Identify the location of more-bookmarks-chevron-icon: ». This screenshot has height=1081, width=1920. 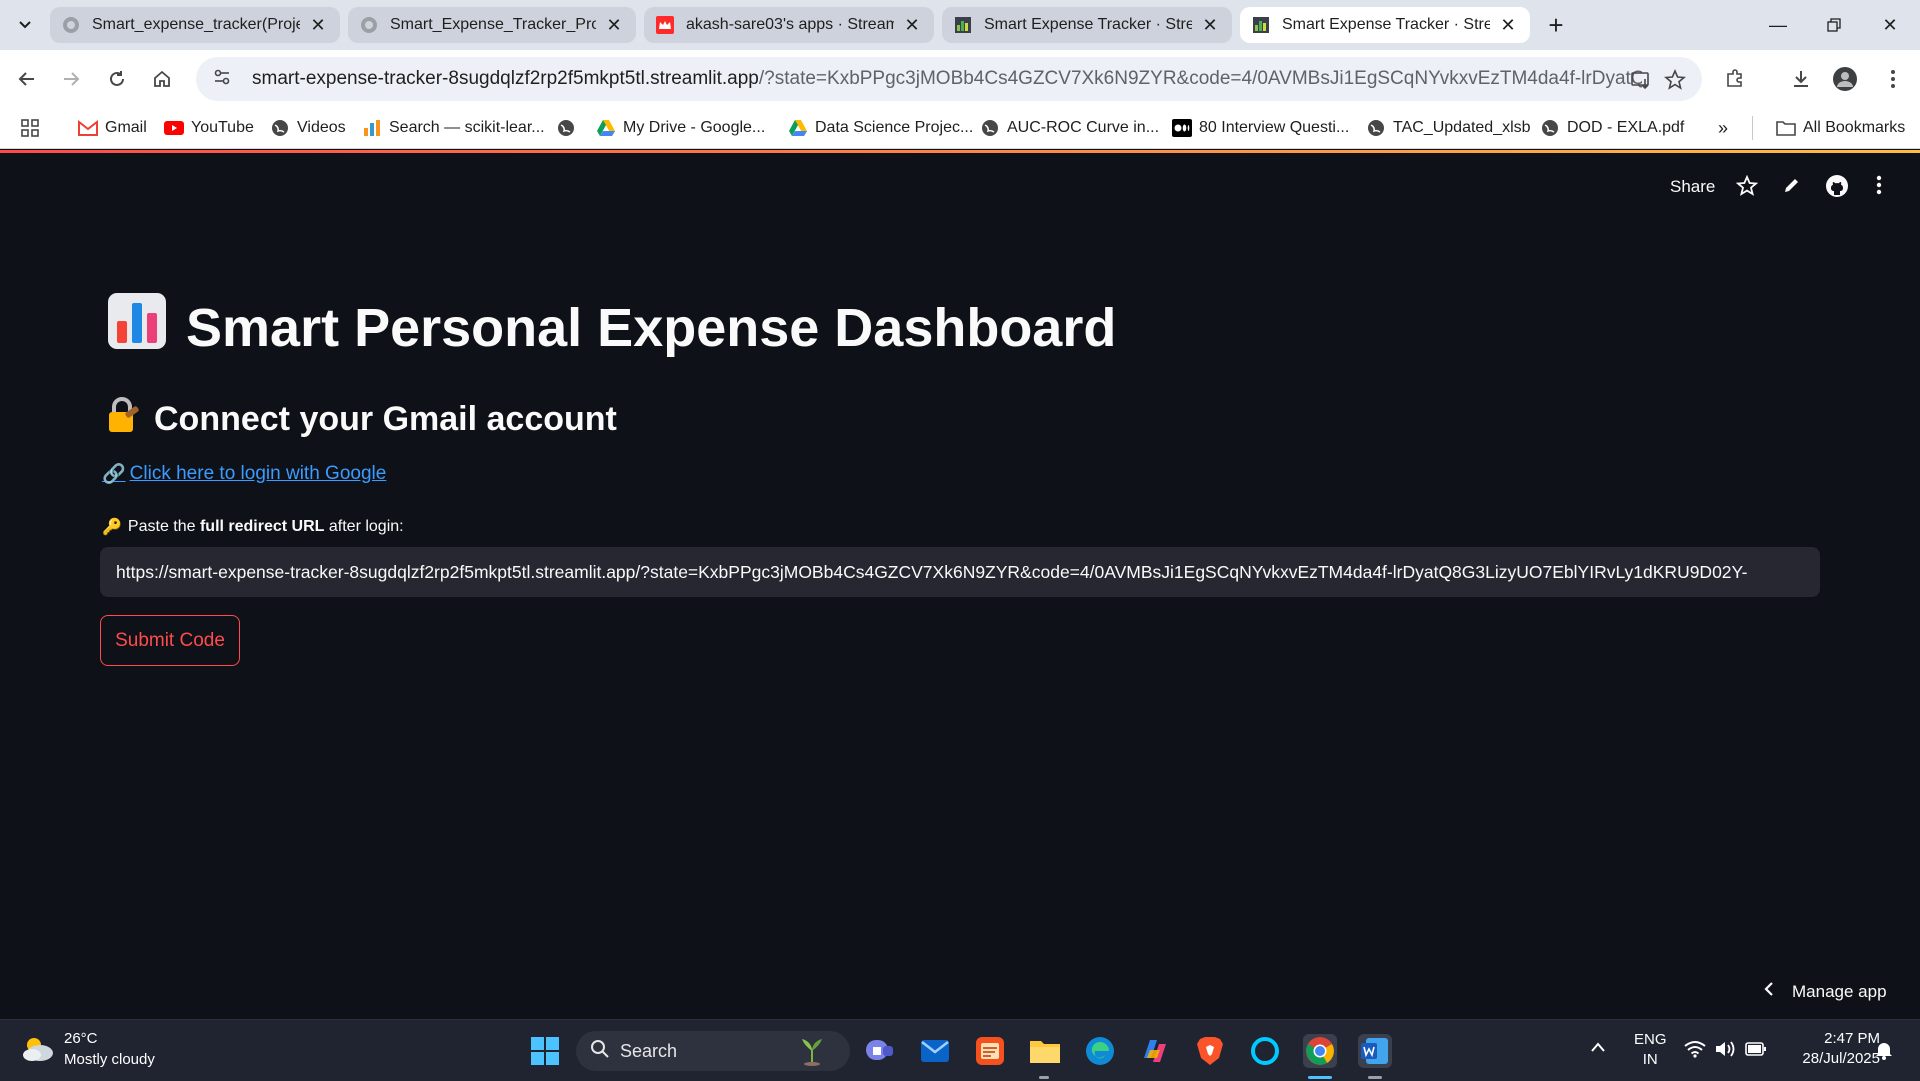
(1723, 128).